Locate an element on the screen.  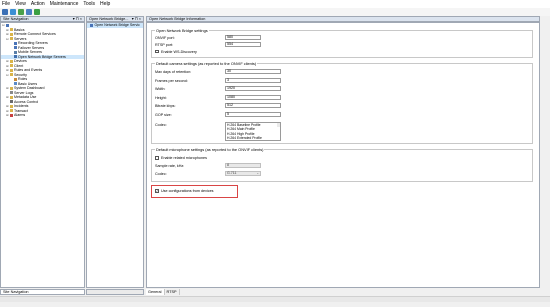
mobile-icon is located at coordinates (15, 52).